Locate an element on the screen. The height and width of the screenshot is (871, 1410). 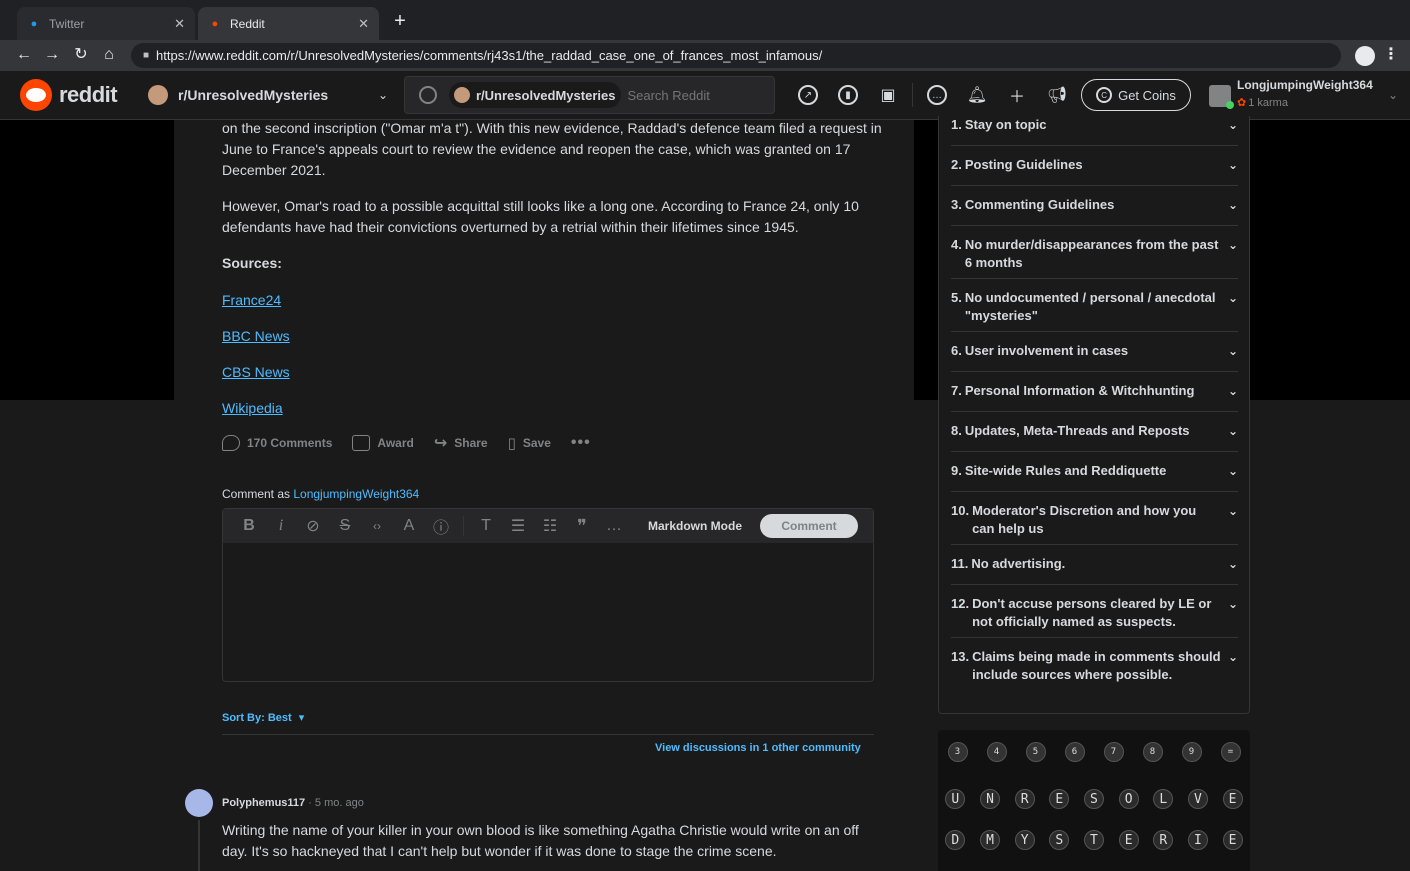
rule-item: 9. Site-wide Rules and Reddiquette ⌄ is located at coordinates (1094, 472).